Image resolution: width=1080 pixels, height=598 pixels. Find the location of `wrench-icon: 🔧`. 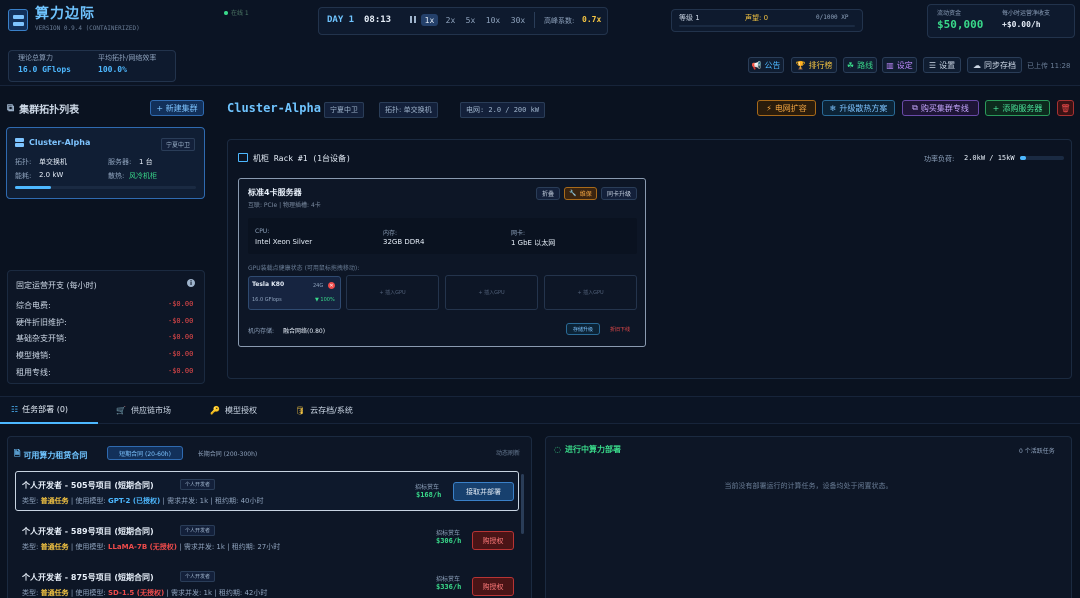

wrench-icon: 🔧 is located at coordinates (573, 193).